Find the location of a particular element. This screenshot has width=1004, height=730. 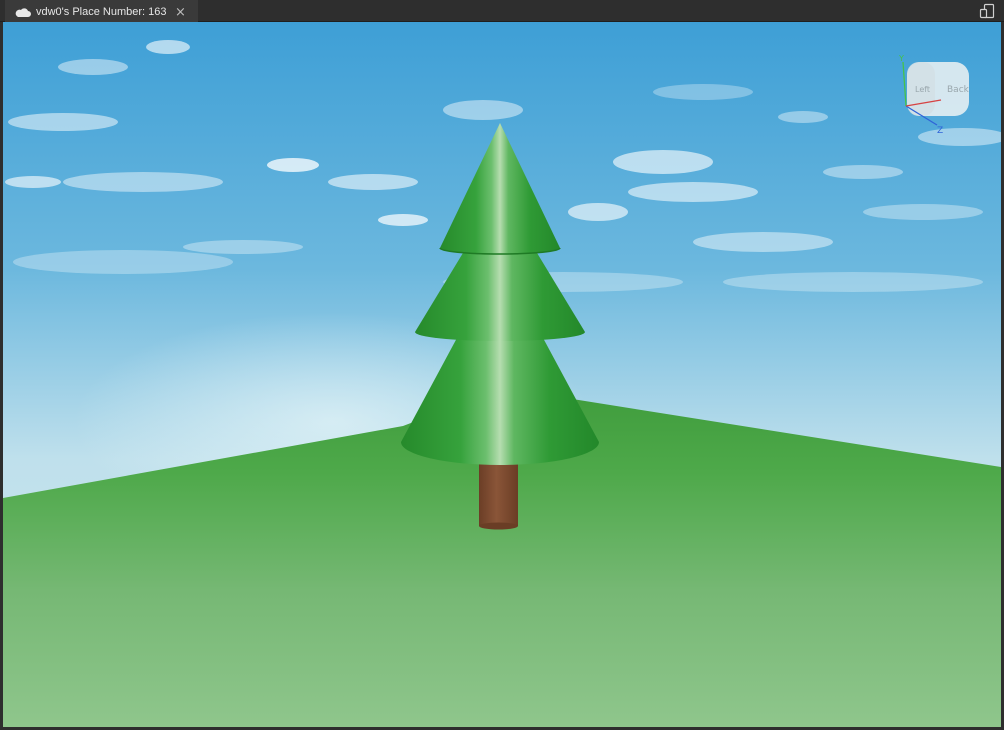

tab-strip: vdw0's Place Number: 163 × is located at coordinates (502, 11).